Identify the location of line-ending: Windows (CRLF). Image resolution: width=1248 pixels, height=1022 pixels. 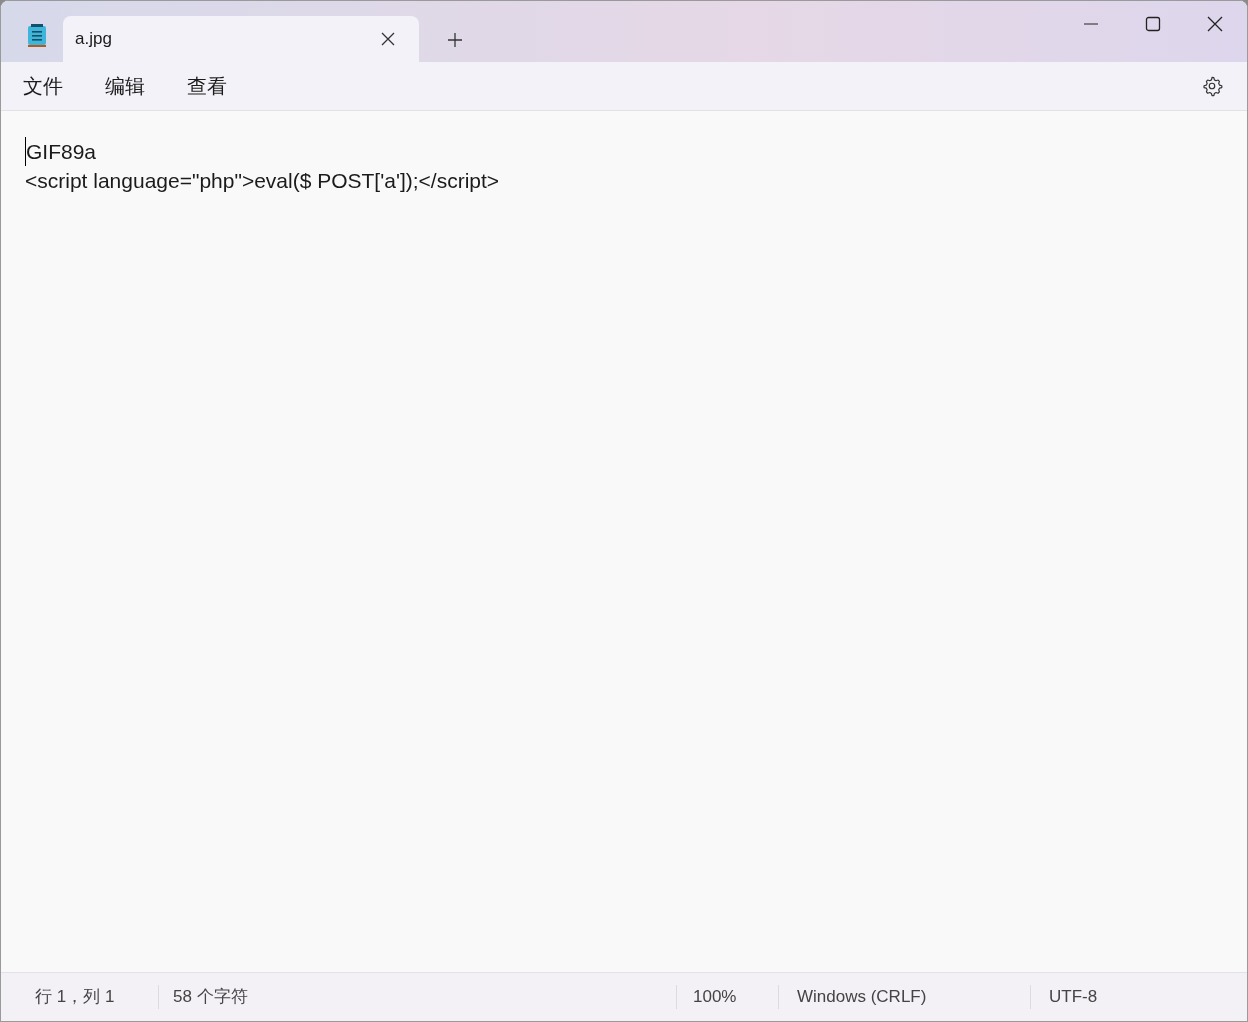
(905, 997).